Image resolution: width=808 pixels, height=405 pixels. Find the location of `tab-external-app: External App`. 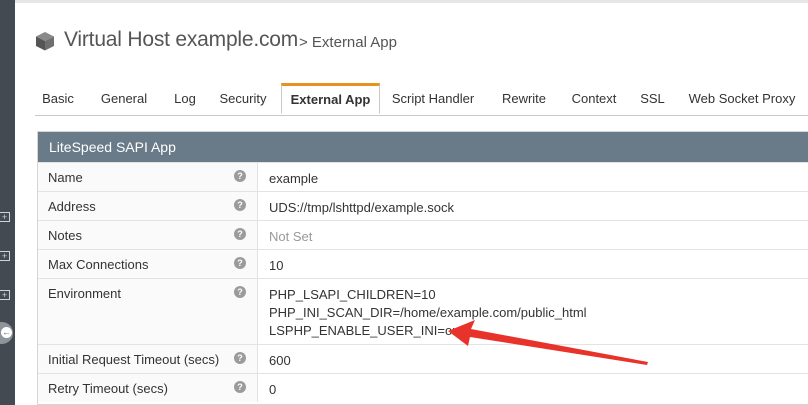

tab-external-app: External App is located at coordinates (330, 98).